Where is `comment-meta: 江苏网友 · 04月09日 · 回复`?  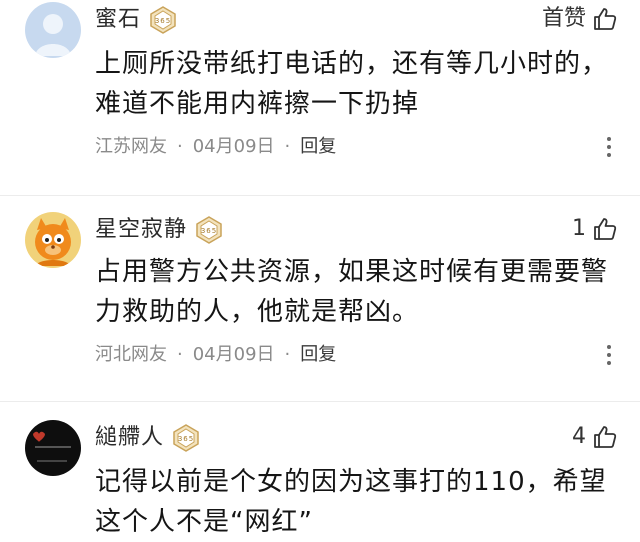
comment-meta: 江苏网友 · 04月09日 · 回复 is located at coordinates (215, 147).